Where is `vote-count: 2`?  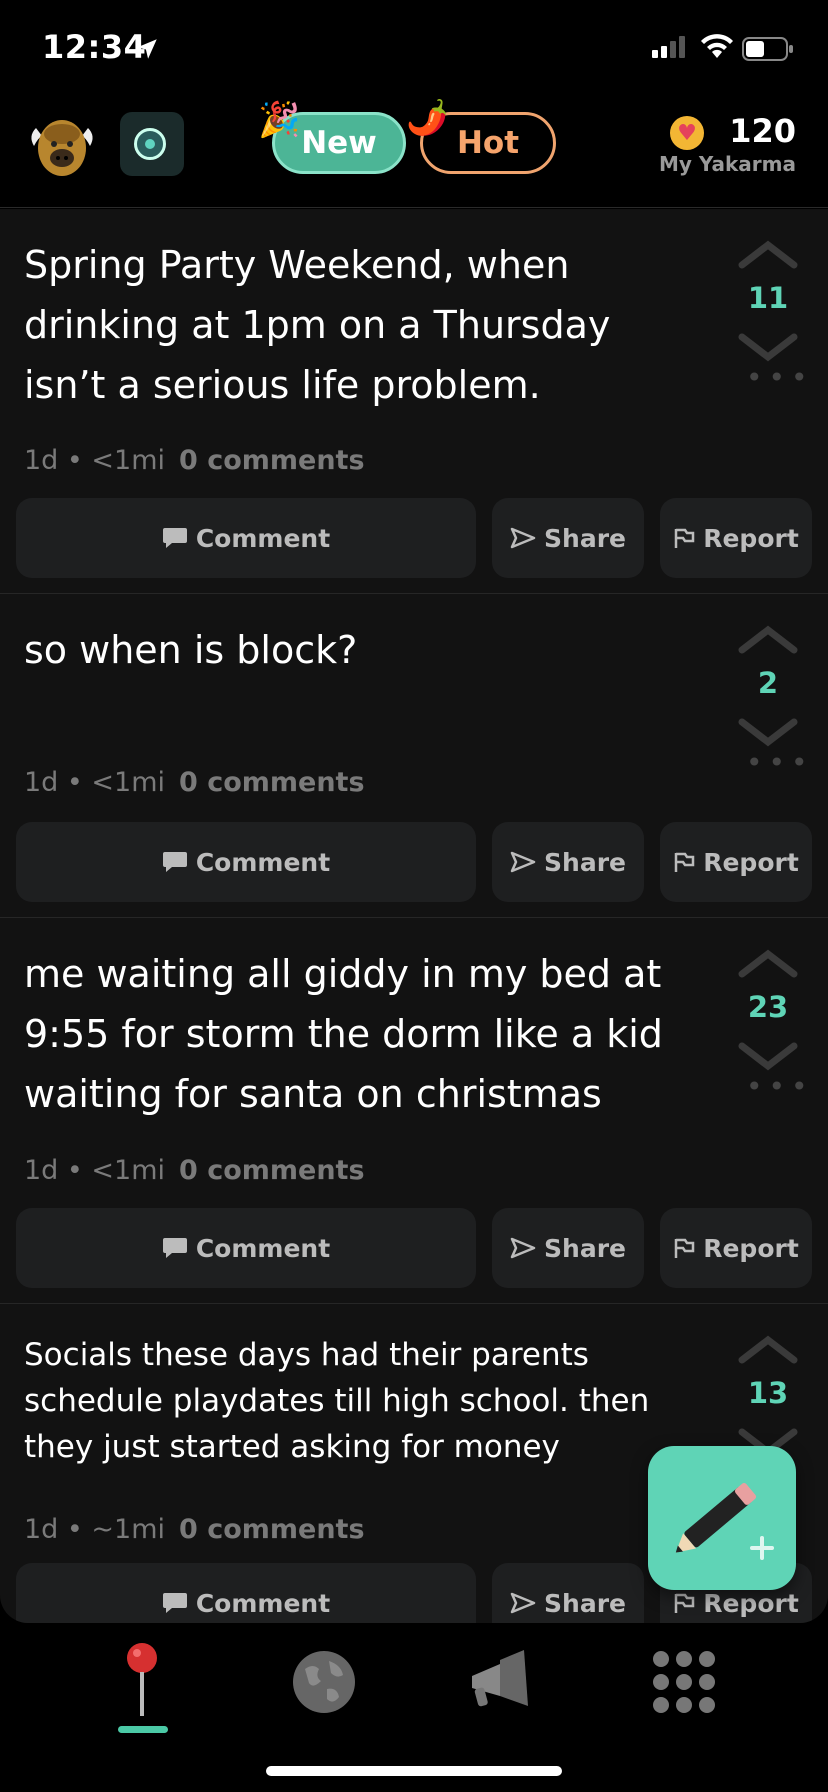 vote-count: 2 is located at coordinates (768, 683).